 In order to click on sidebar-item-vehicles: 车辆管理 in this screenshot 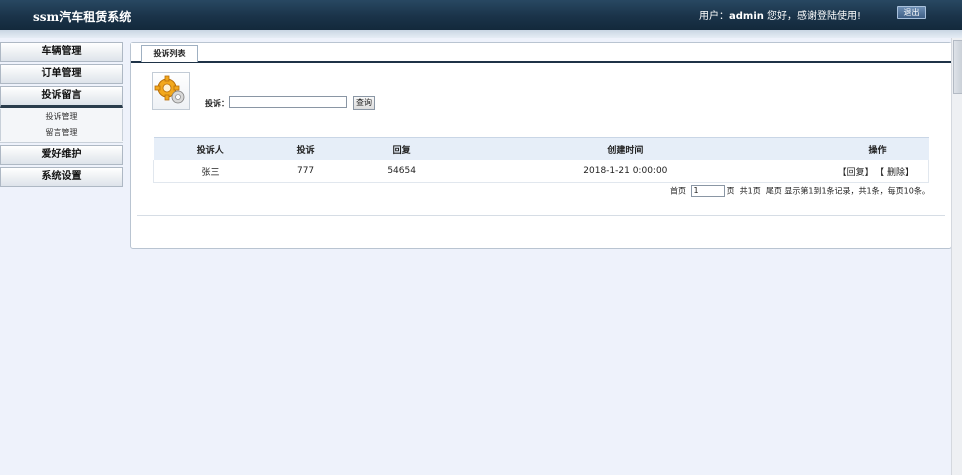, I will do `click(61, 52)`.